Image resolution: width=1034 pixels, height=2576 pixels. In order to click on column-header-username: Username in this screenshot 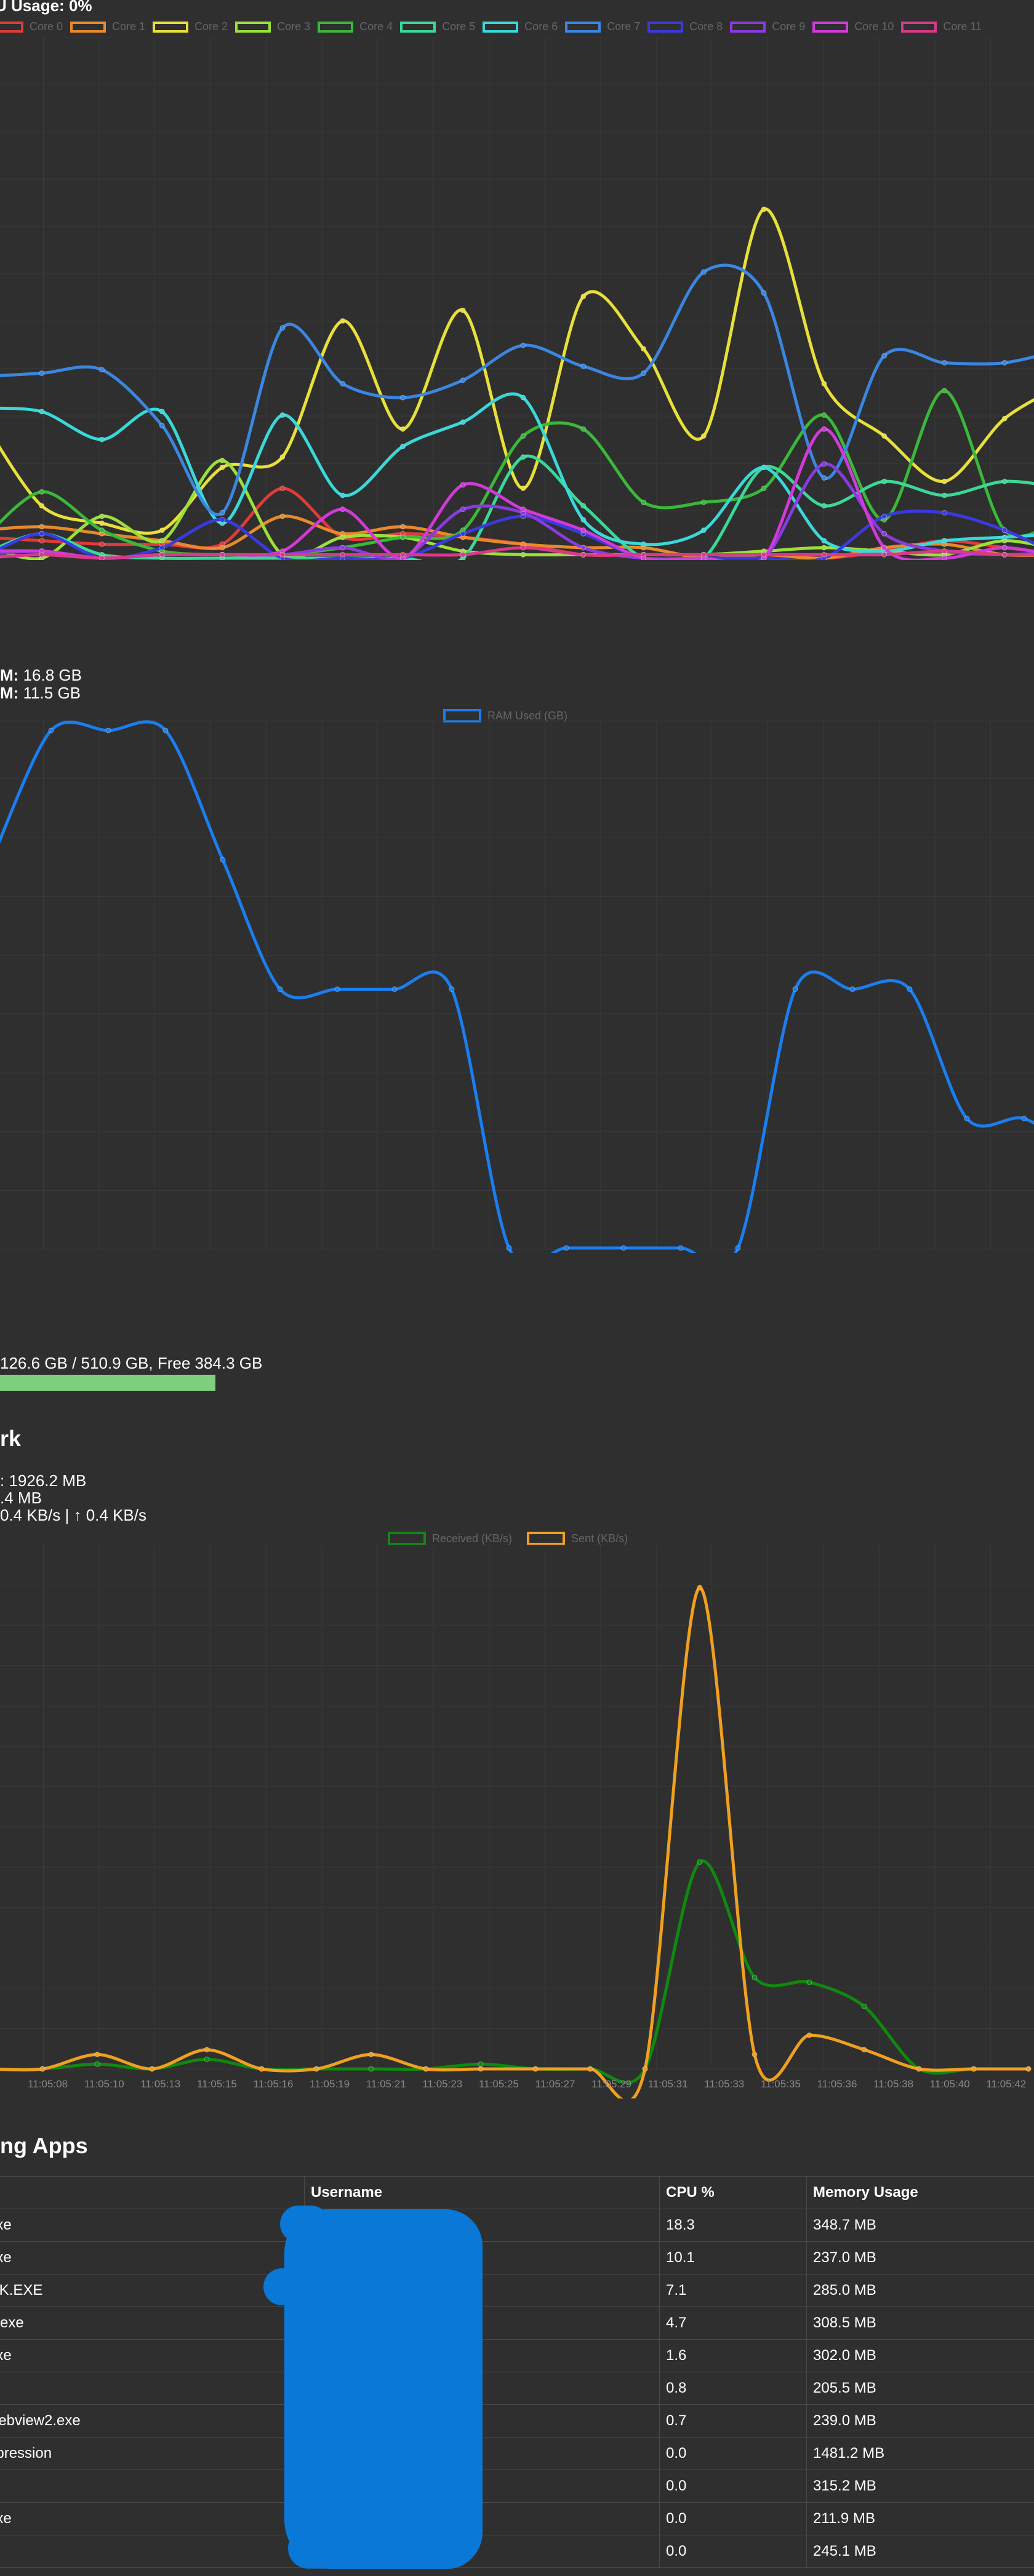, I will do `click(482, 2192)`.